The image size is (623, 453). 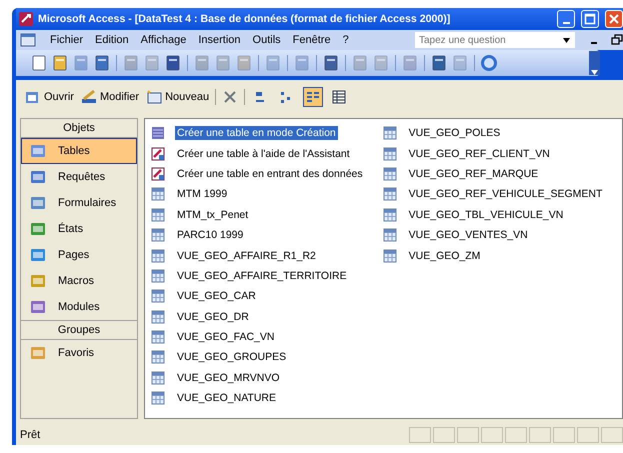 I want to click on sidebar-item: Requêtes, so click(x=79, y=177).